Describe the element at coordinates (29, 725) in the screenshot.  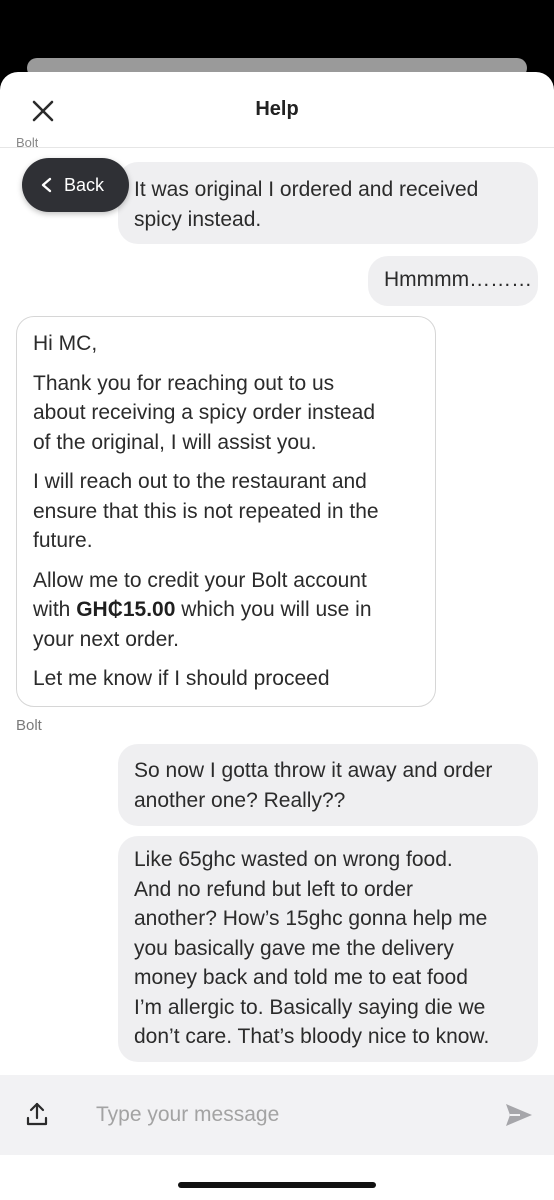
I see `sender-label: Bolt` at that location.